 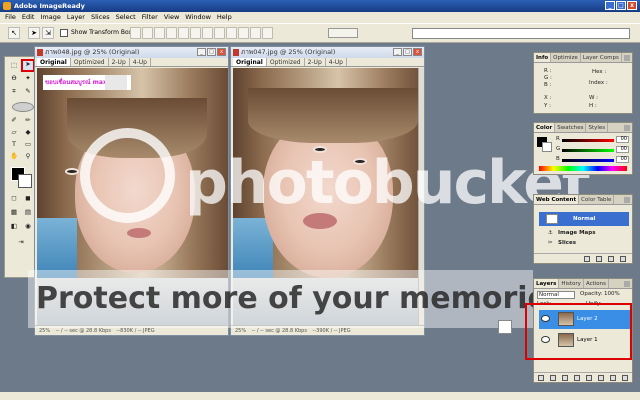 What do you see at coordinates (599, 259) in the screenshot?
I see `new-rollover-icon` at bounding box center [599, 259].